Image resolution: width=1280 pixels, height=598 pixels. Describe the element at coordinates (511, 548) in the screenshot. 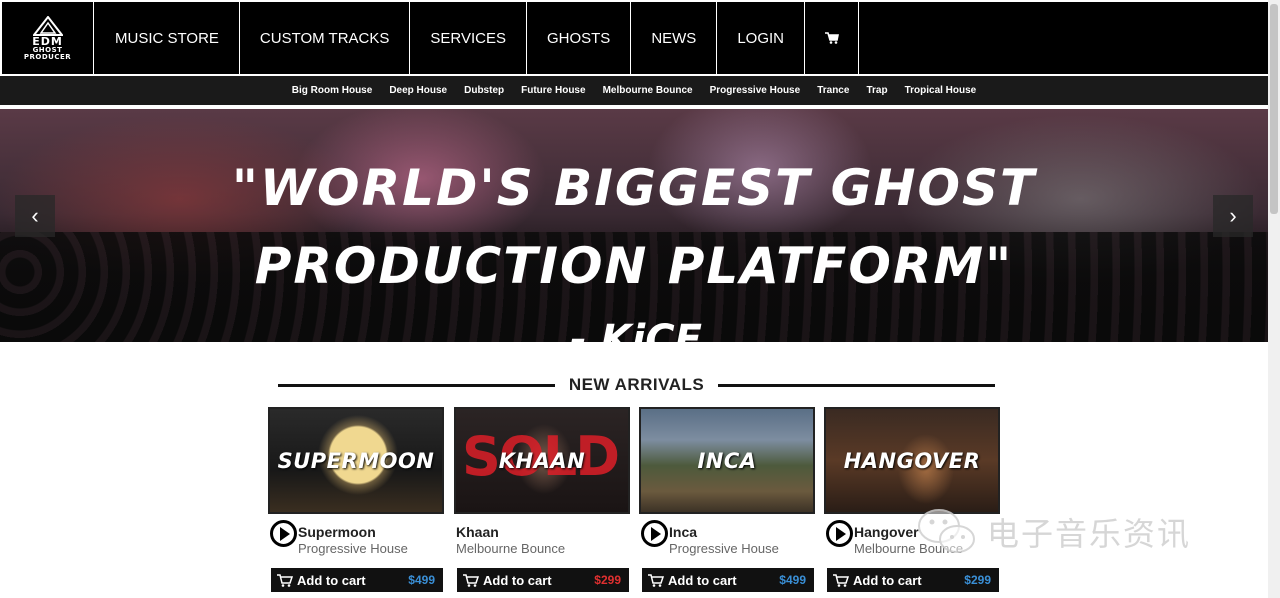

I see `product-genre: Melbourne Bounce` at that location.